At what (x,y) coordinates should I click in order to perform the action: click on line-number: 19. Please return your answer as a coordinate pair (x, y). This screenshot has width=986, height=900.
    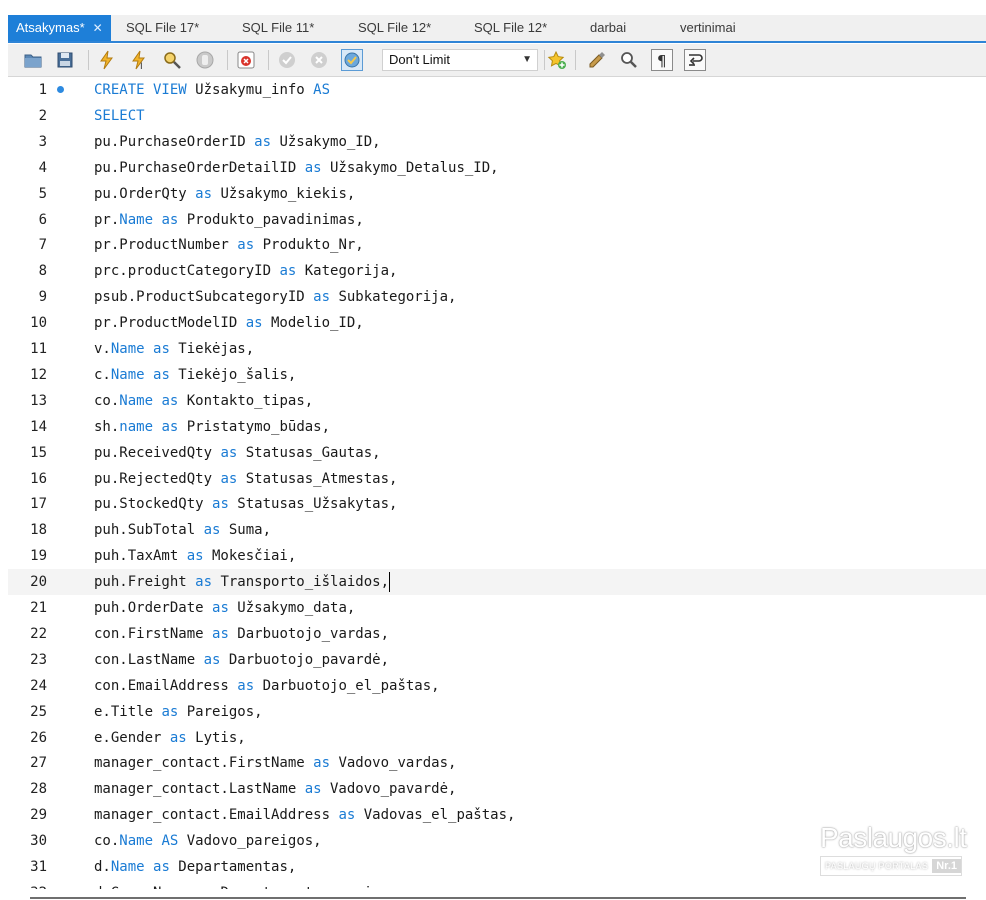
    Looking at the image, I should click on (38, 556).